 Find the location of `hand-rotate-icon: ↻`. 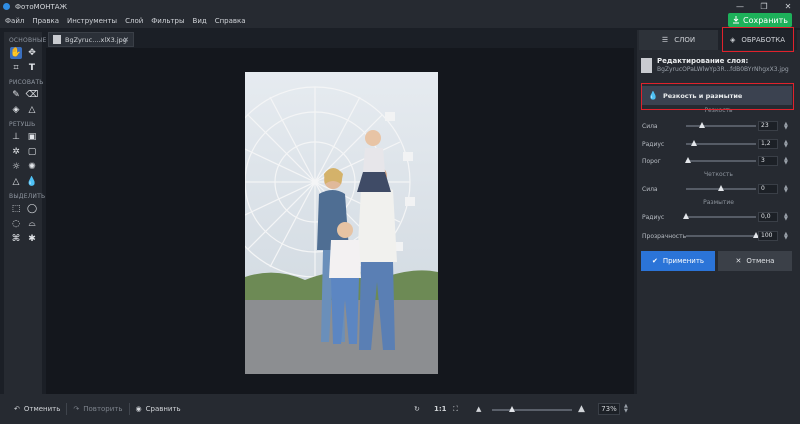

hand-rotate-icon: ↻ is located at coordinates (417, 409).